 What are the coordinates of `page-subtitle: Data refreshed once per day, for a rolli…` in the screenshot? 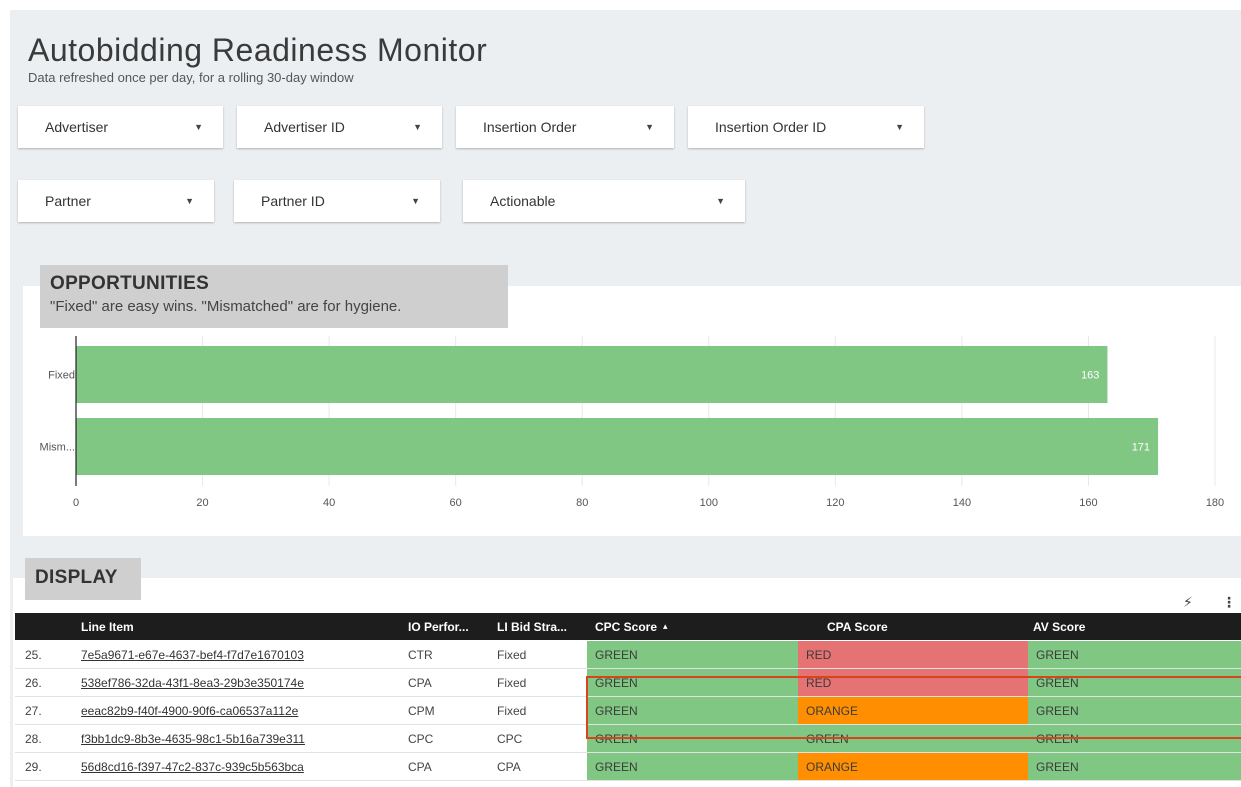 It's located at (191, 77).